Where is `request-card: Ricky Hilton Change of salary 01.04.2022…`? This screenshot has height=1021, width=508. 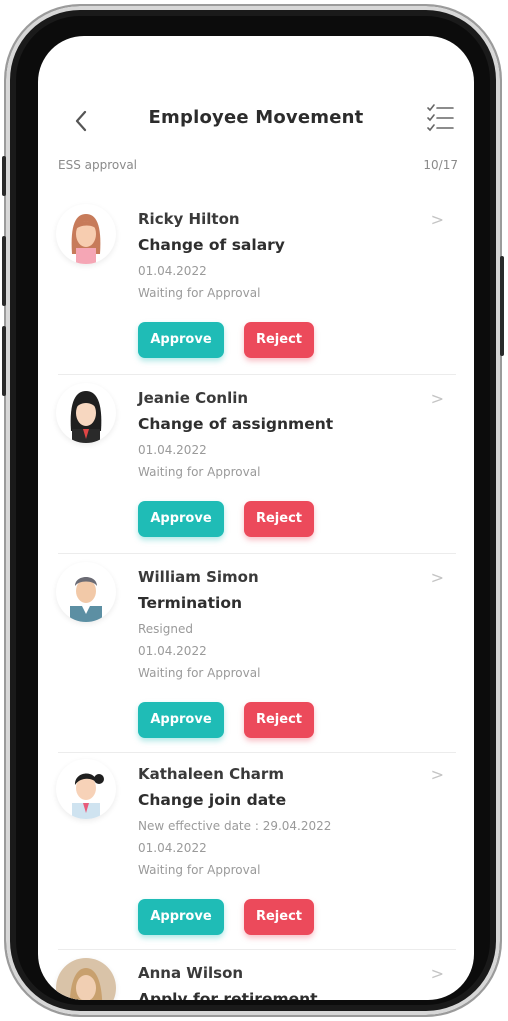 request-card: Ricky Hilton Change of salary 01.04.2022… is located at coordinates (256, 289).